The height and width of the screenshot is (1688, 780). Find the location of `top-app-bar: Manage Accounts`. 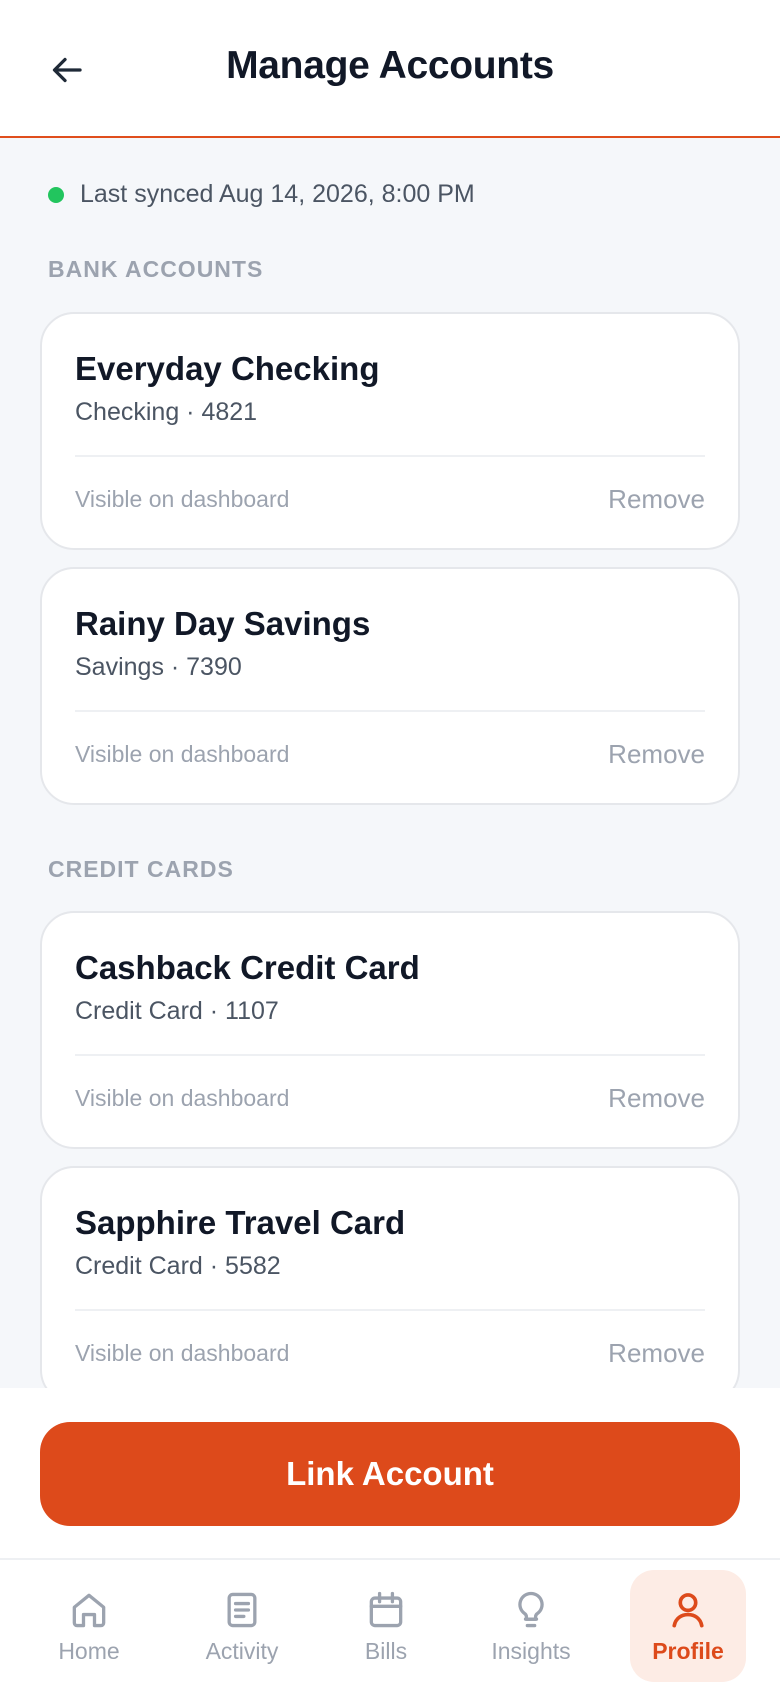

top-app-bar: Manage Accounts is located at coordinates (390, 69).